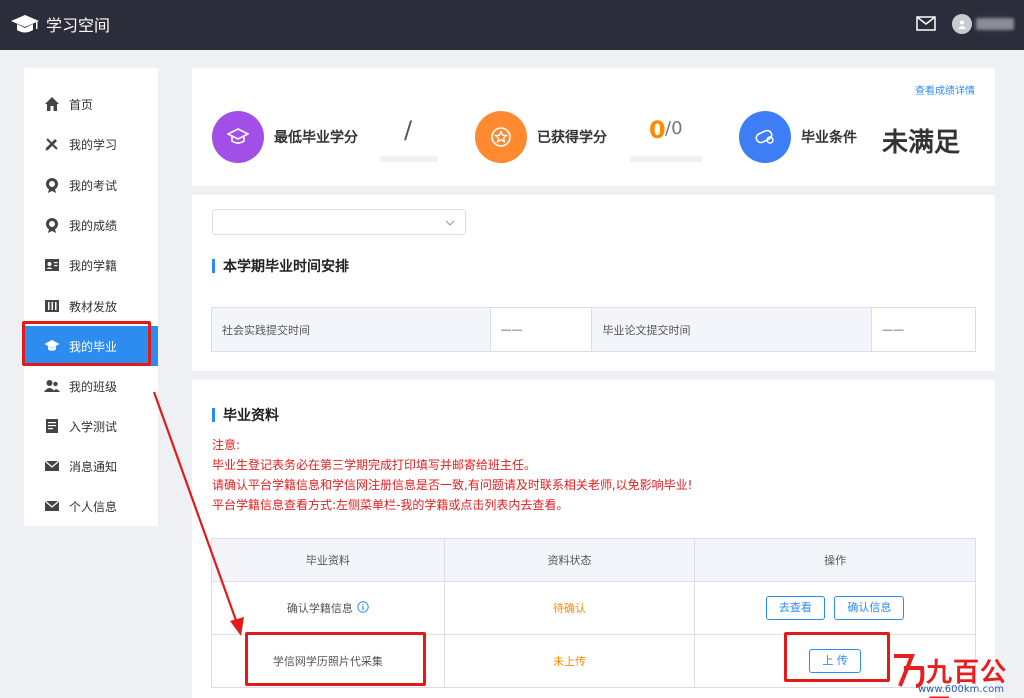 This screenshot has height=698, width=1024. Describe the element at coordinates (93, 144) in the screenshot. I see `sidebar-item-label: 我的学习` at that location.